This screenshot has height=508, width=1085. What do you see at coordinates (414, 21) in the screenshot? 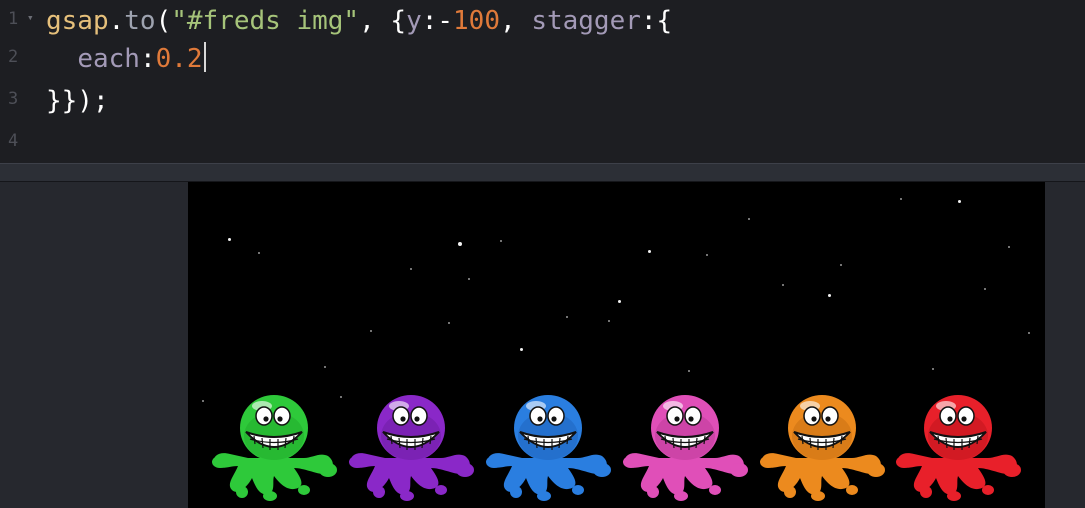
I see `code-token: y` at bounding box center [414, 21].